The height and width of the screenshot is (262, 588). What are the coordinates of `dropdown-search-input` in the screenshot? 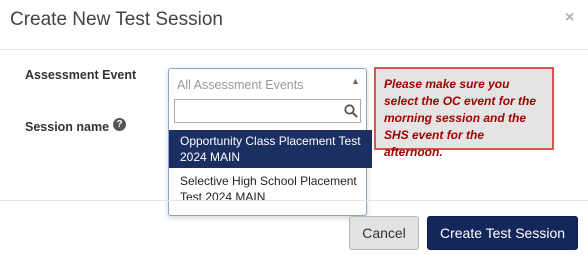 It's located at (257, 110).